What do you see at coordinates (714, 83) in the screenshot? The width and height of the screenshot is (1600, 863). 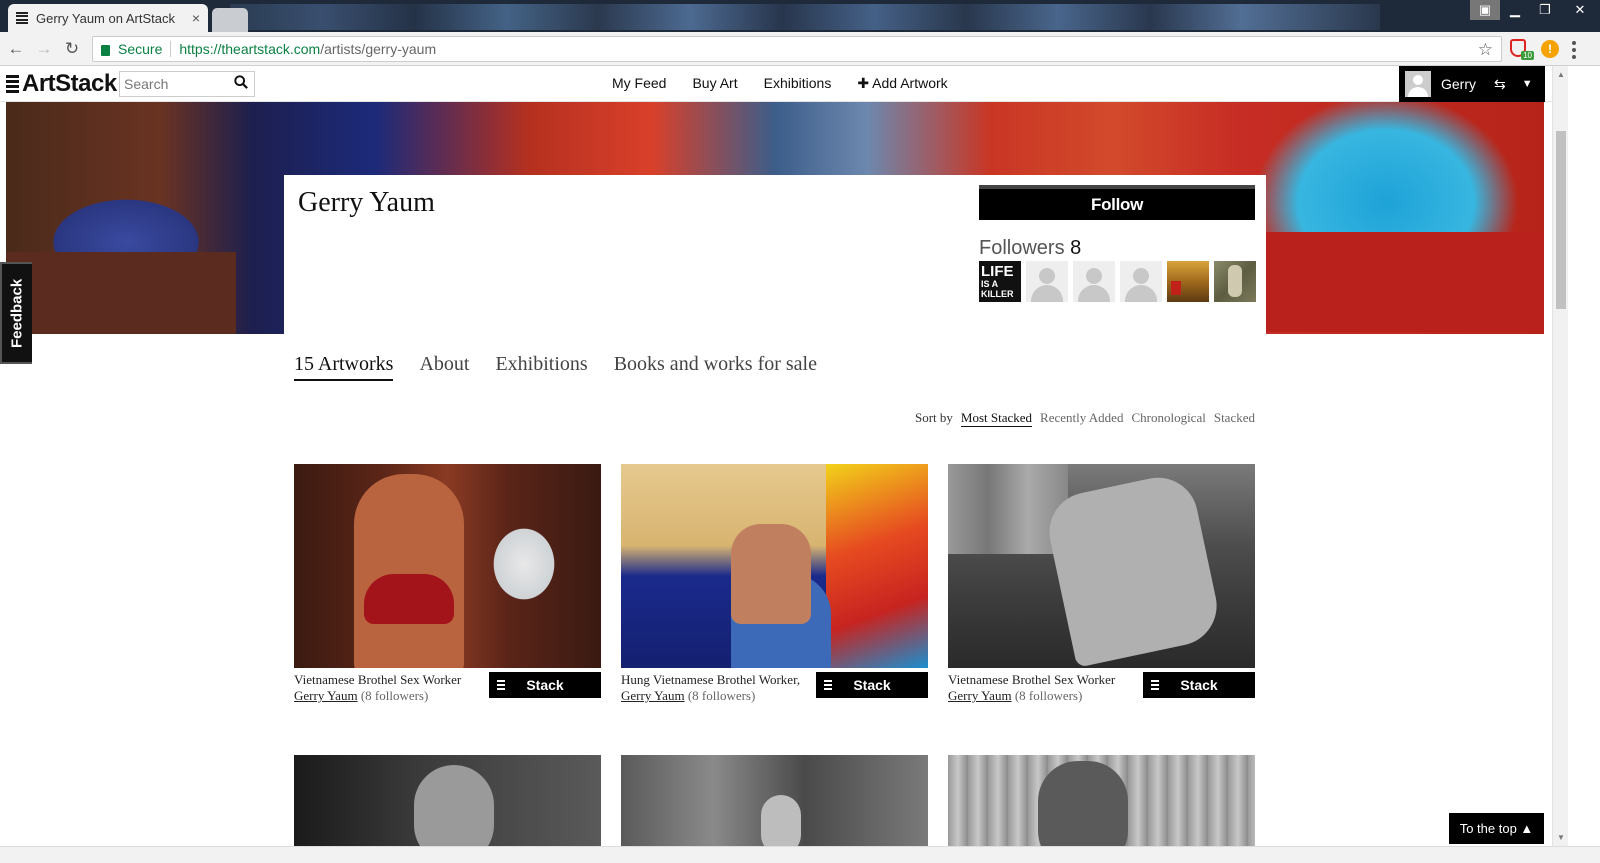 I see `nav-buy-art: Buy Art` at bounding box center [714, 83].